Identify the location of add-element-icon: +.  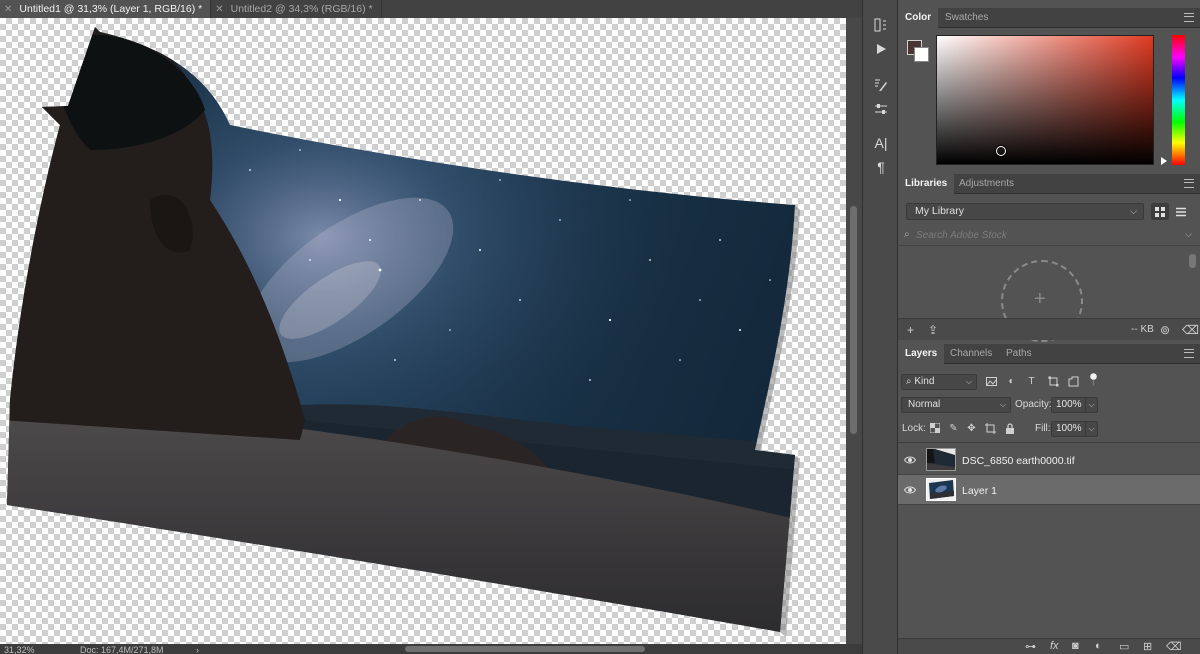
(910, 330).